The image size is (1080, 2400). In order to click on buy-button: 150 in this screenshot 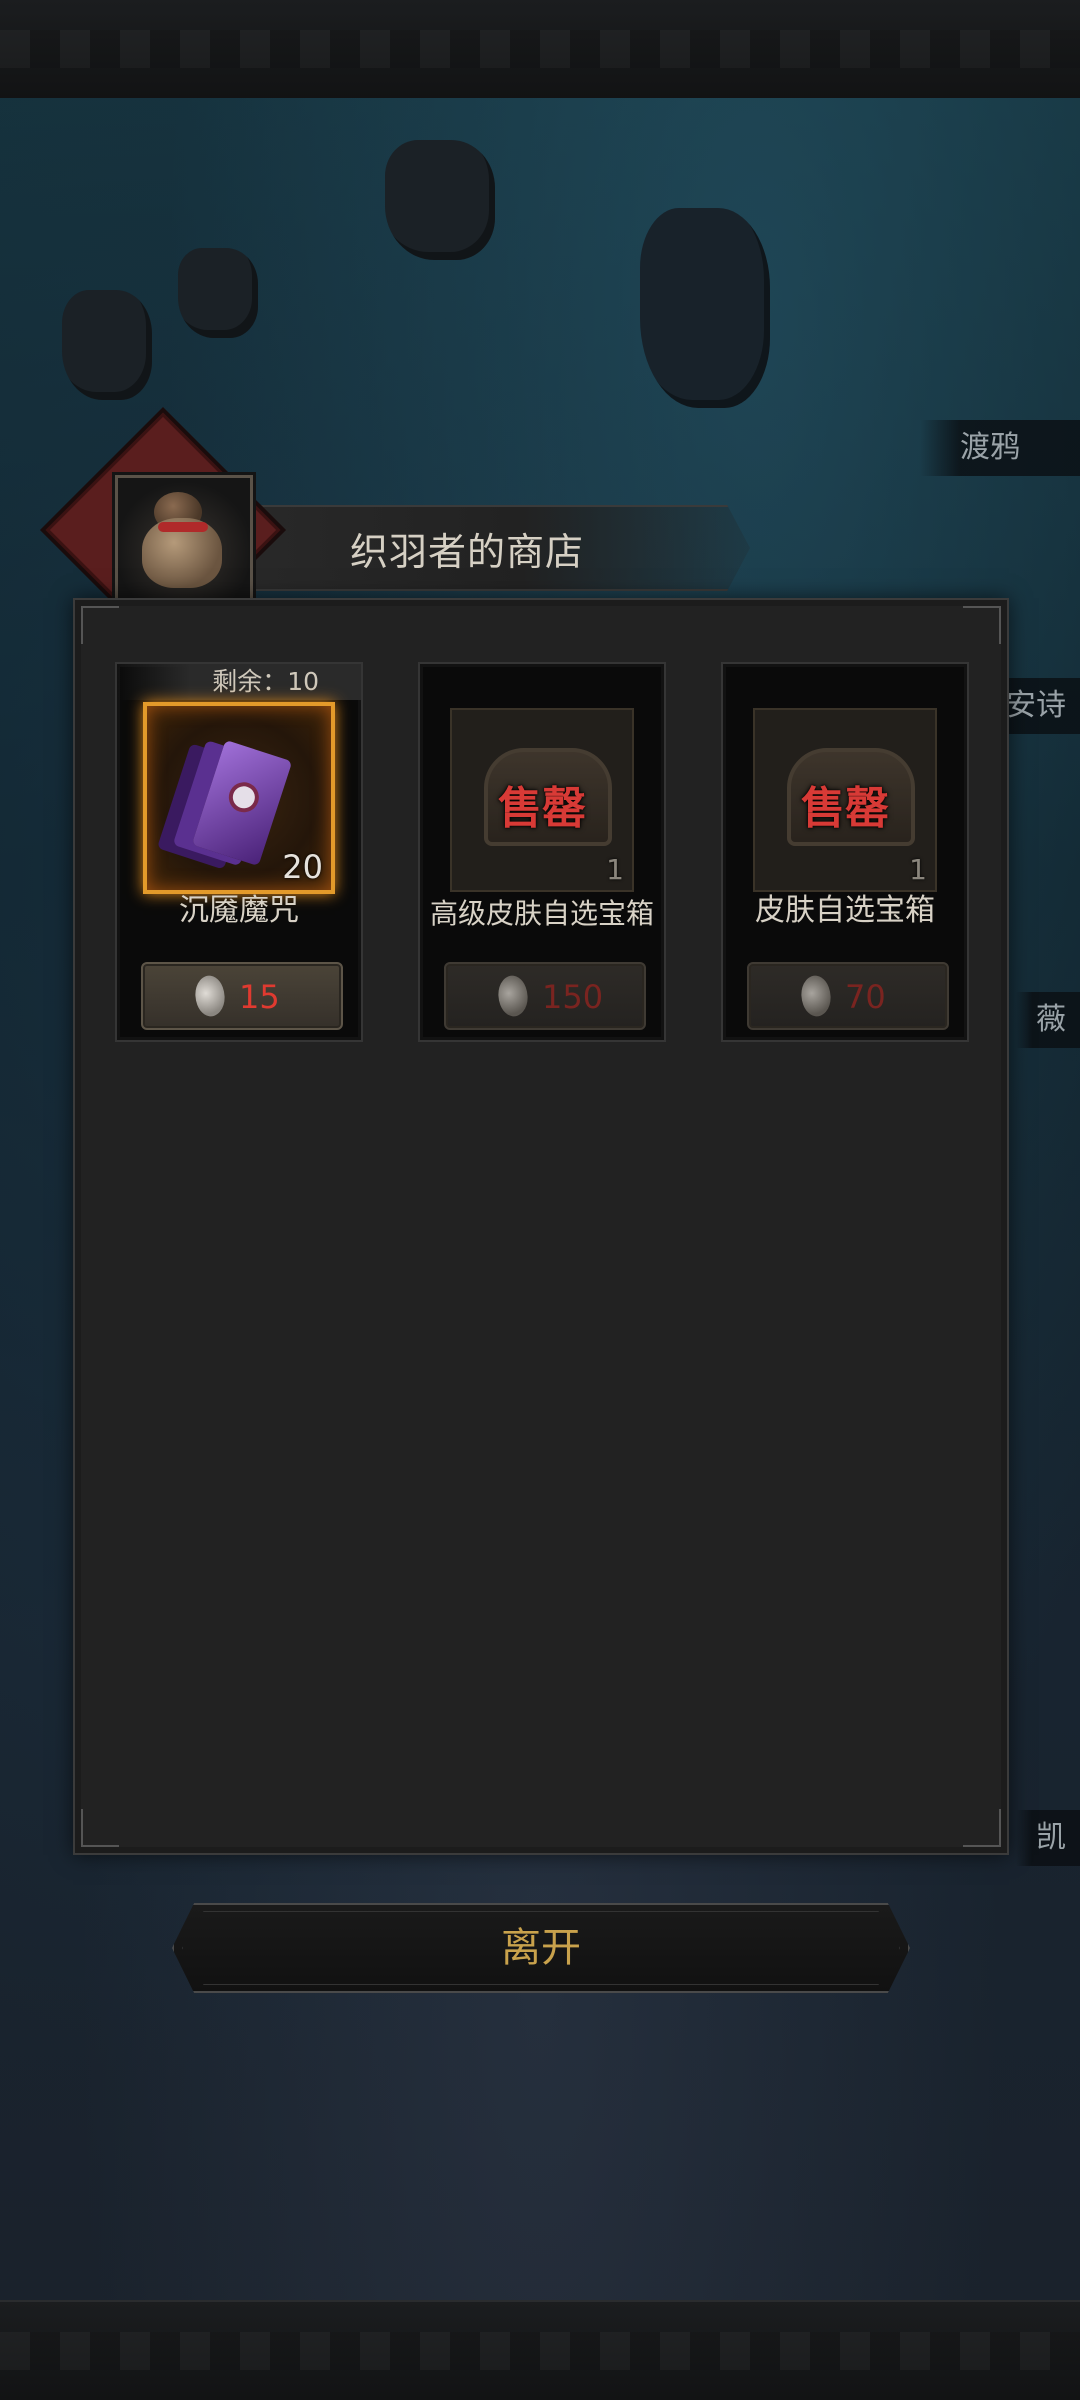, I will do `click(545, 996)`.